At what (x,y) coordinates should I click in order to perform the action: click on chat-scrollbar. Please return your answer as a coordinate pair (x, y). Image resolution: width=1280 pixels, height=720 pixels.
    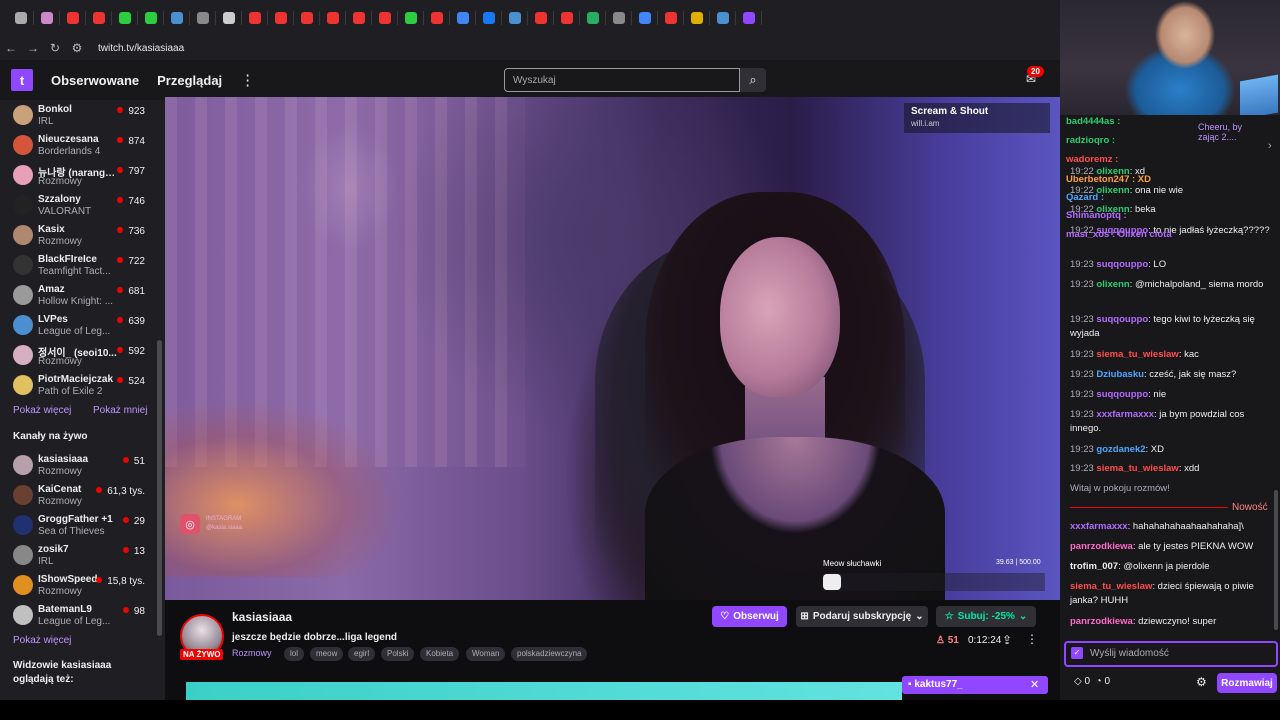
    Looking at the image, I should click on (1276, 560).